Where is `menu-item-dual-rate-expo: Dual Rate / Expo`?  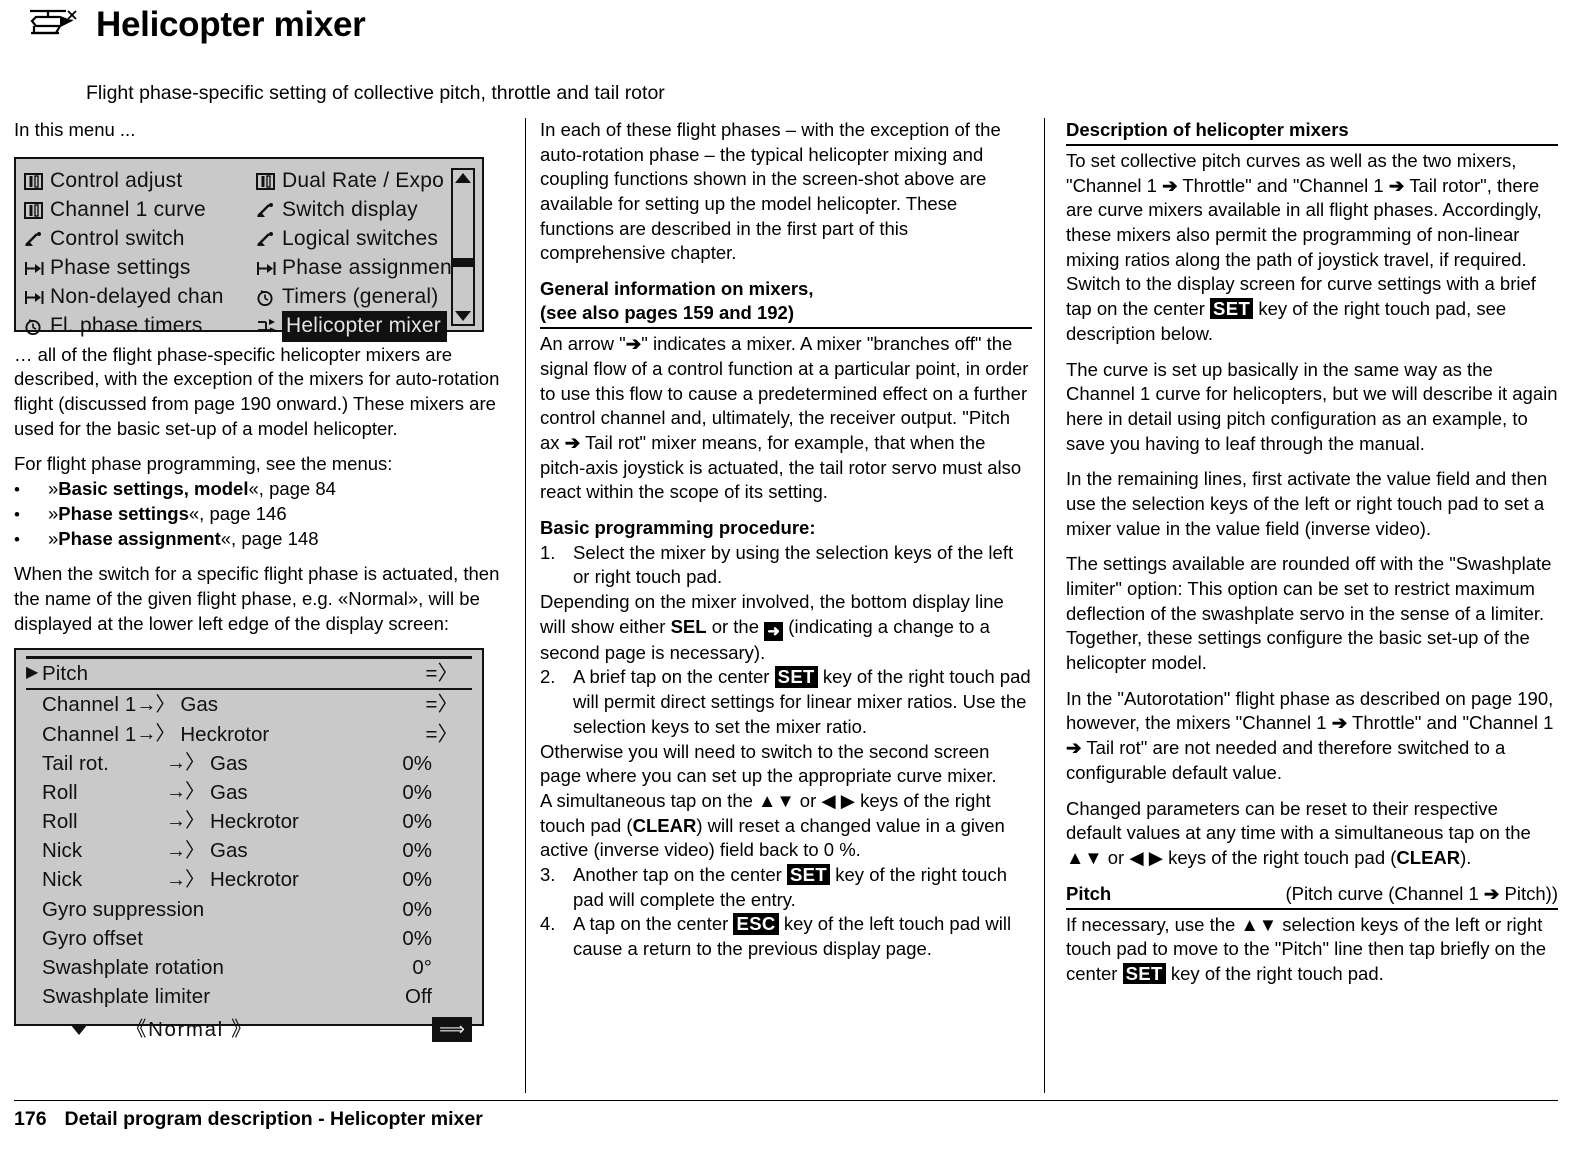 menu-item-dual-rate-expo: Dual Rate / Expo is located at coordinates (366, 181).